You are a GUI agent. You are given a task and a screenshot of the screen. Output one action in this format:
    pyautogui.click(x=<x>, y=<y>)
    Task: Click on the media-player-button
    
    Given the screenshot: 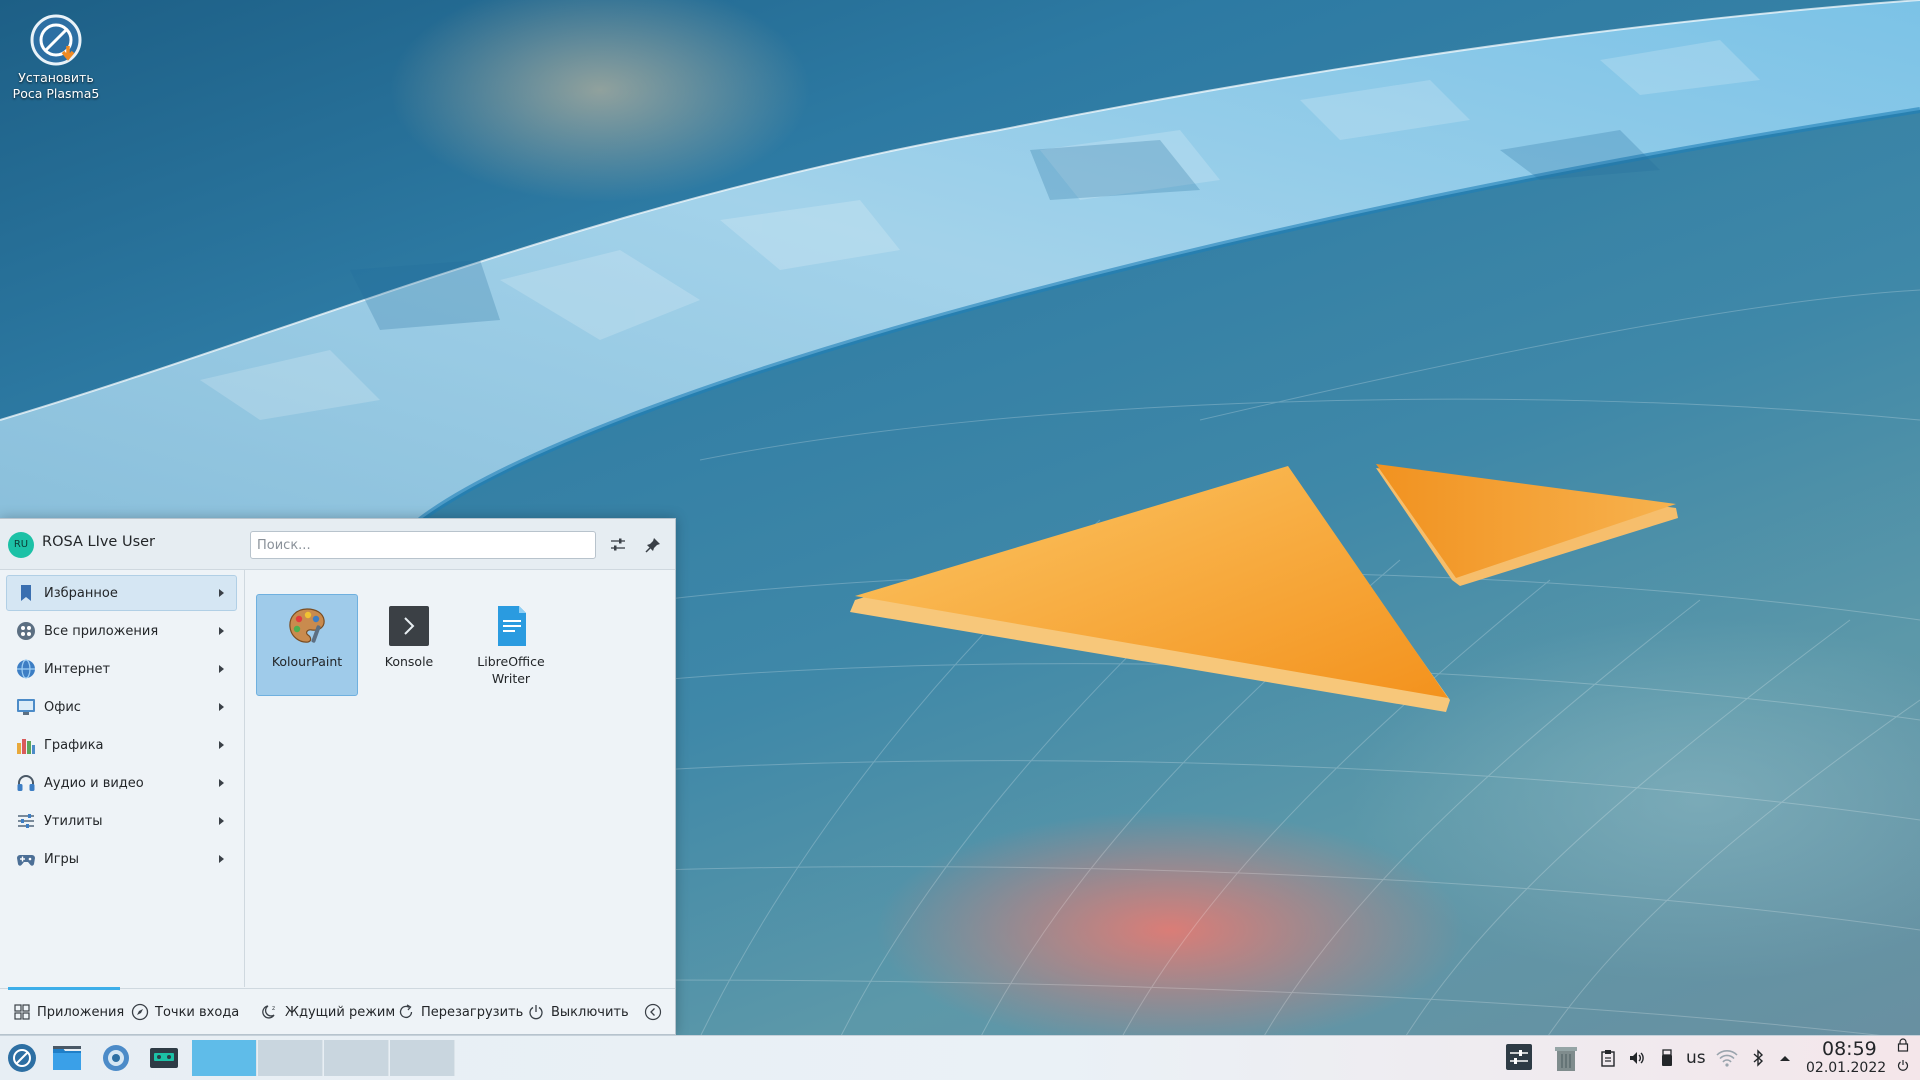 What is the action you would take?
    pyautogui.click(x=164, y=1058)
    